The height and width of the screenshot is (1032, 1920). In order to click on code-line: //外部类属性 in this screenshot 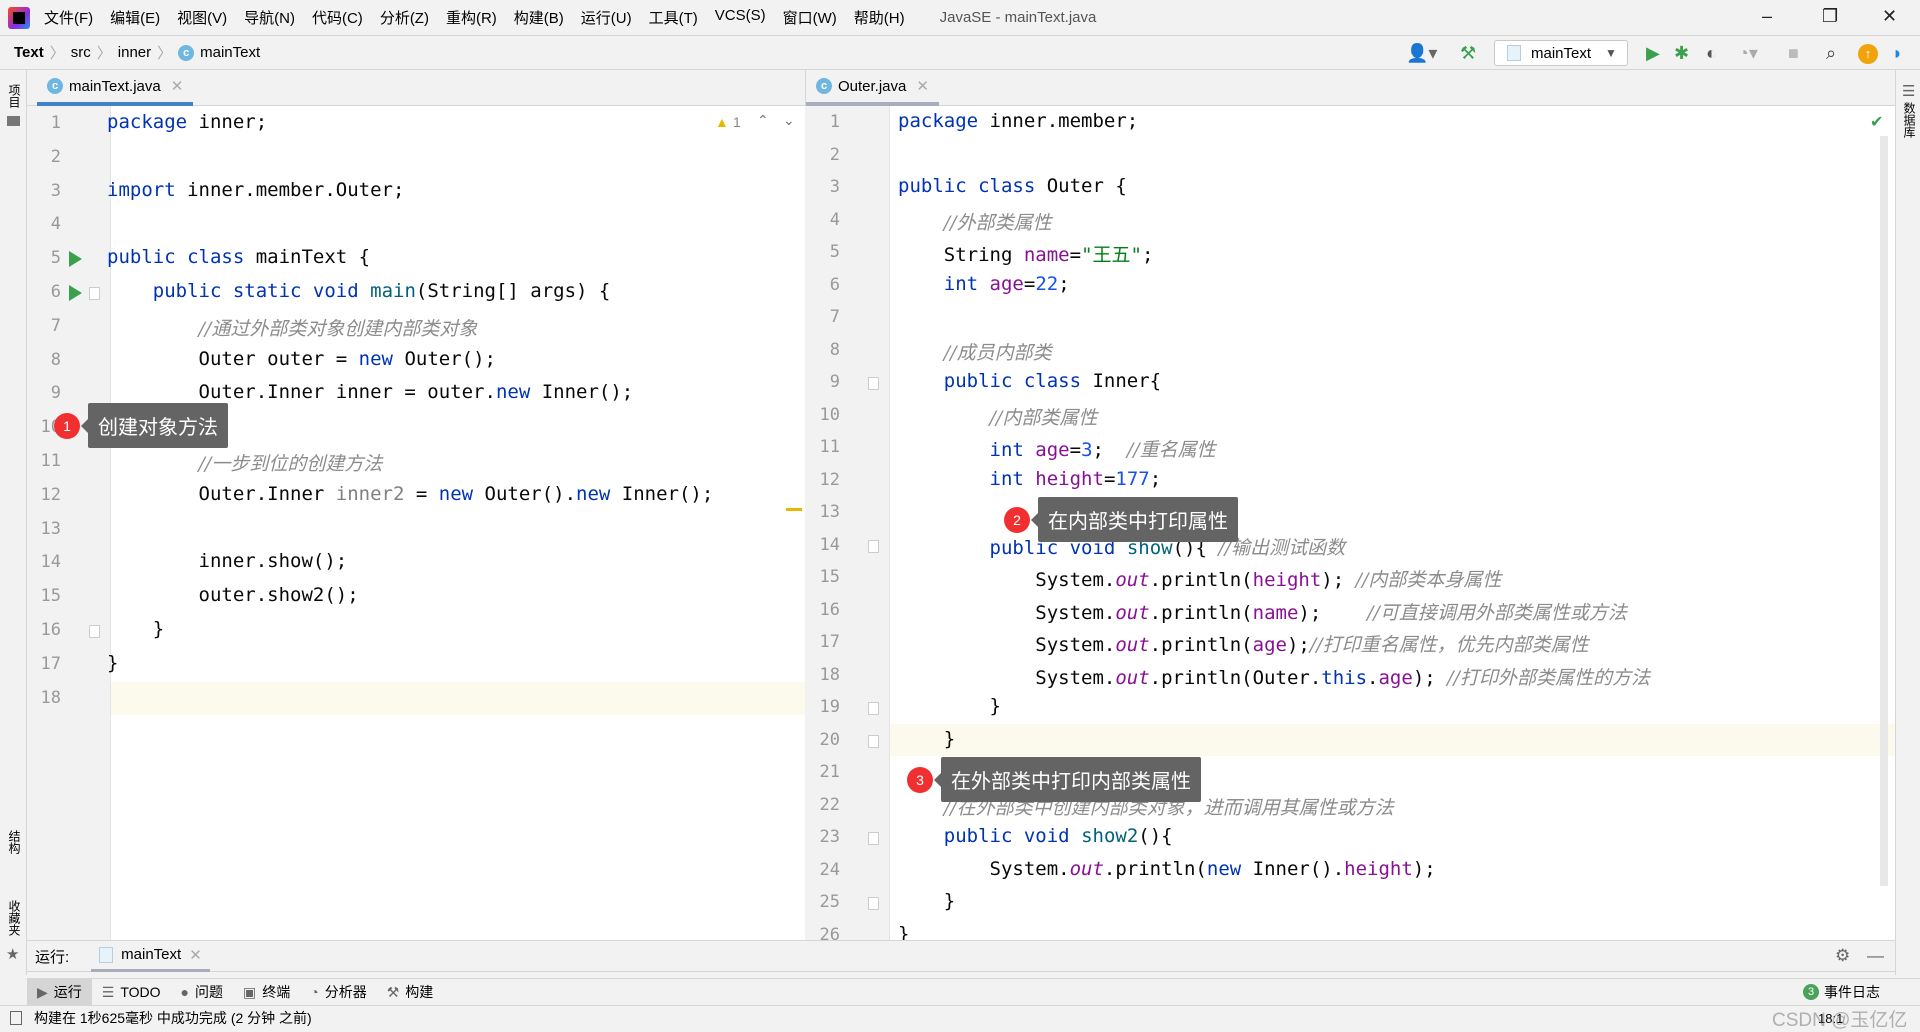, I will do `click(975, 221)`.